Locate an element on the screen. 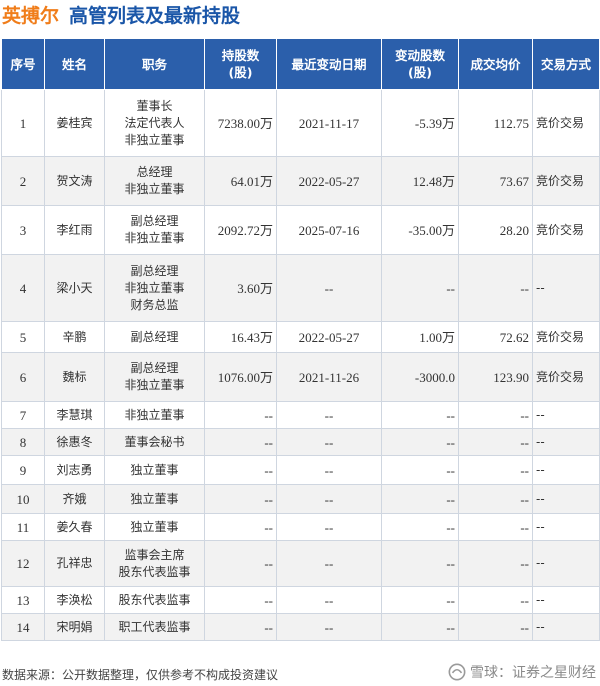 Image resolution: width=600 pixels, height=686 pixels. cell-trade-method: 竞价交易 is located at coordinates (566, 181).